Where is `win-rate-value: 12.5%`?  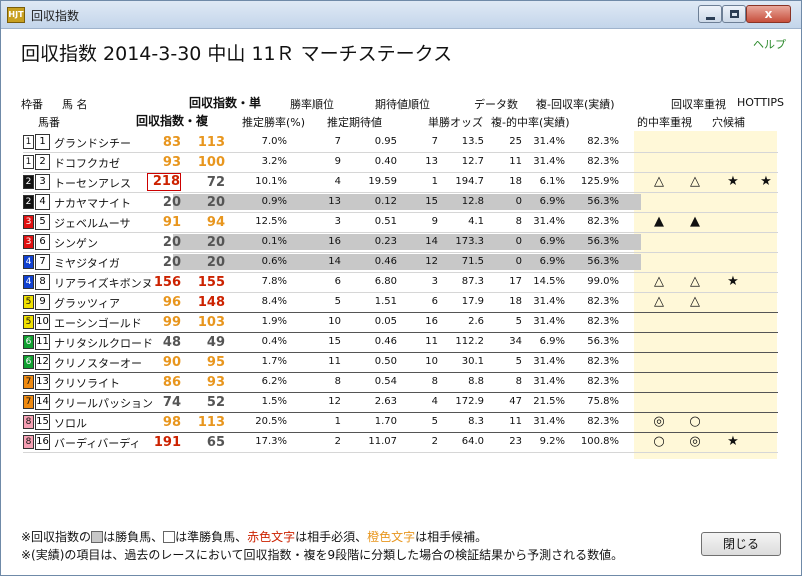 win-rate-value: 12.5% is located at coordinates (271, 221).